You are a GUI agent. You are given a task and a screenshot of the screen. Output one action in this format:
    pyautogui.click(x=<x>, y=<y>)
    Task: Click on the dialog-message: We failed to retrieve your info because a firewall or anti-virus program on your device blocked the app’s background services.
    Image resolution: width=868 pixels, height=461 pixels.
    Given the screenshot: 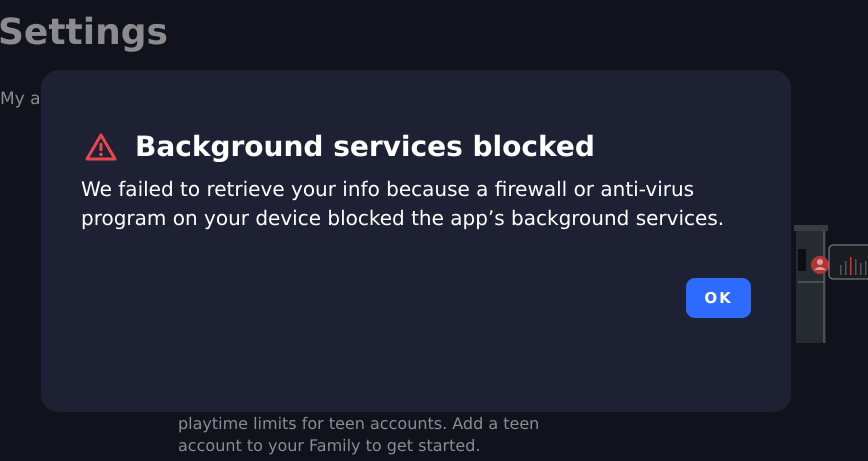 What is the action you would take?
    pyautogui.click(x=403, y=204)
    